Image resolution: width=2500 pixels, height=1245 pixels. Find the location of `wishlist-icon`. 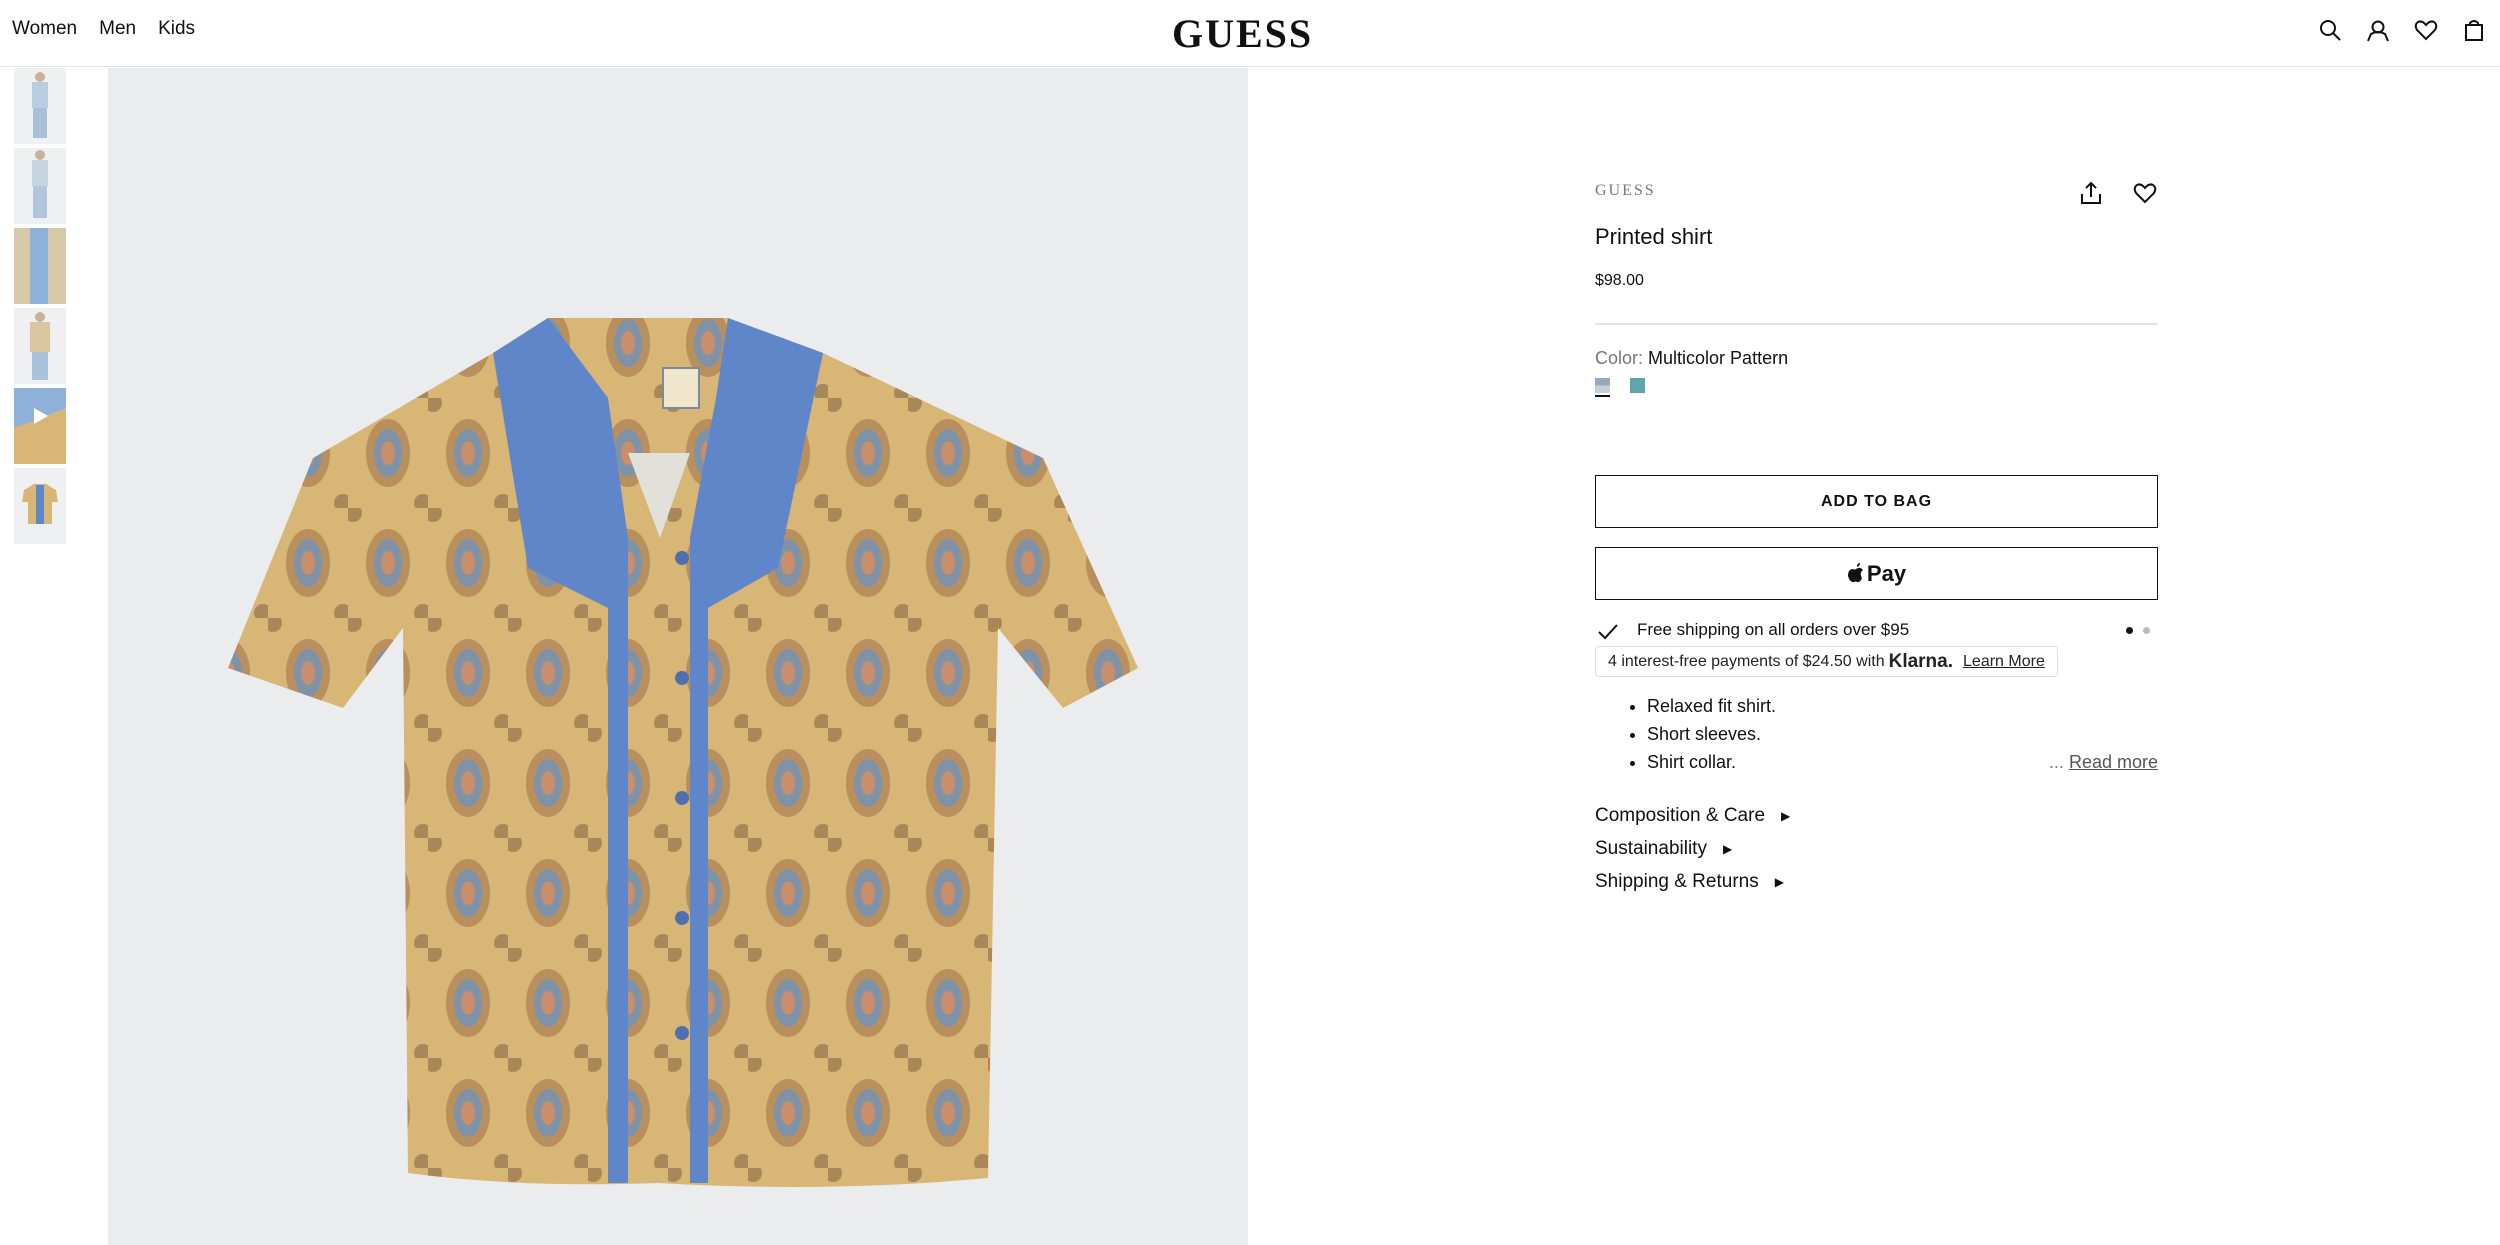

wishlist-icon is located at coordinates (2426, 30).